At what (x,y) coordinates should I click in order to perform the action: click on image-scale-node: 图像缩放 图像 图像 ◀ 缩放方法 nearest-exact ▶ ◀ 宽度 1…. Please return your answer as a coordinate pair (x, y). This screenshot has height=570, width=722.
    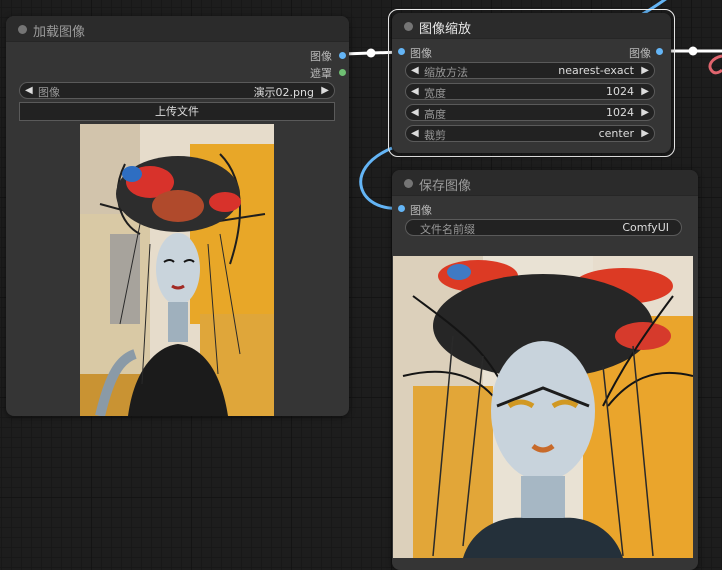
    Looking at the image, I should click on (531, 83).